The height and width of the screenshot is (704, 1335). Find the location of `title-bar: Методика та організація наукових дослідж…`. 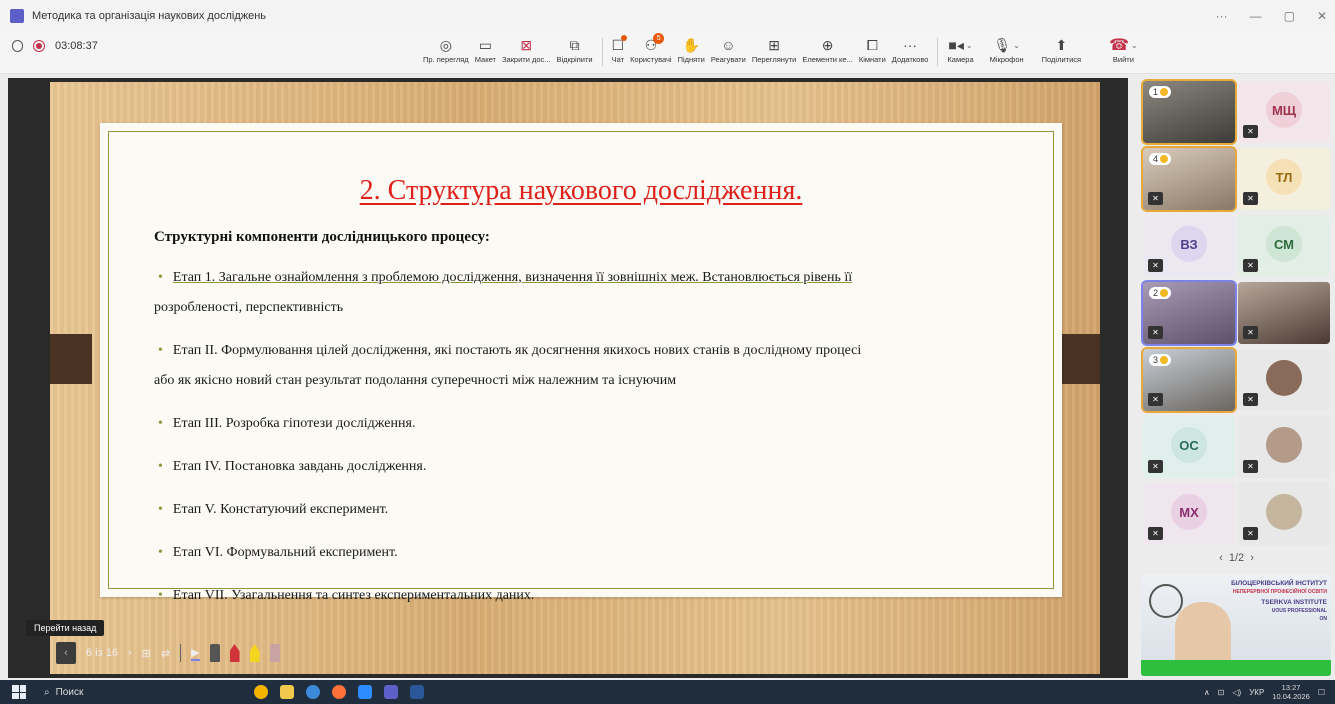

title-bar: Методика та організація наукових дослідж… is located at coordinates (667, 16).